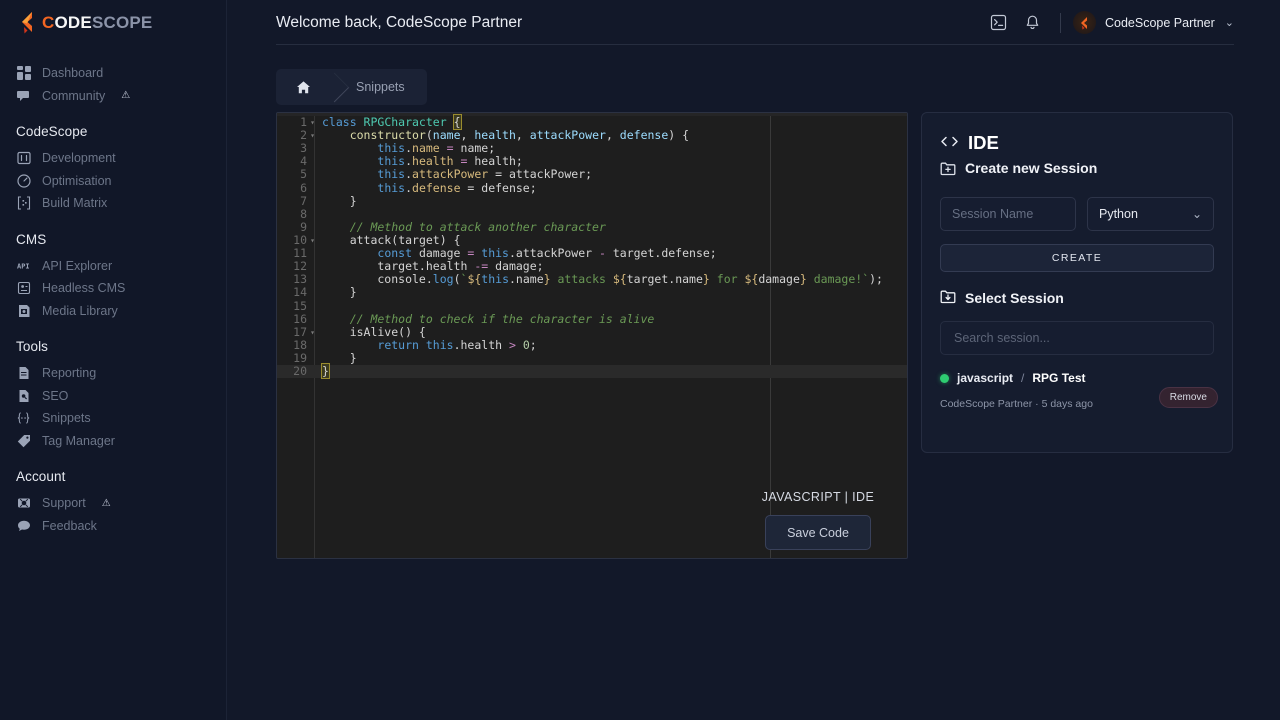 The image size is (1280, 720). Describe the element at coordinates (986, 404) in the screenshot. I see `session-owner: CodeScope Partner` at that location.